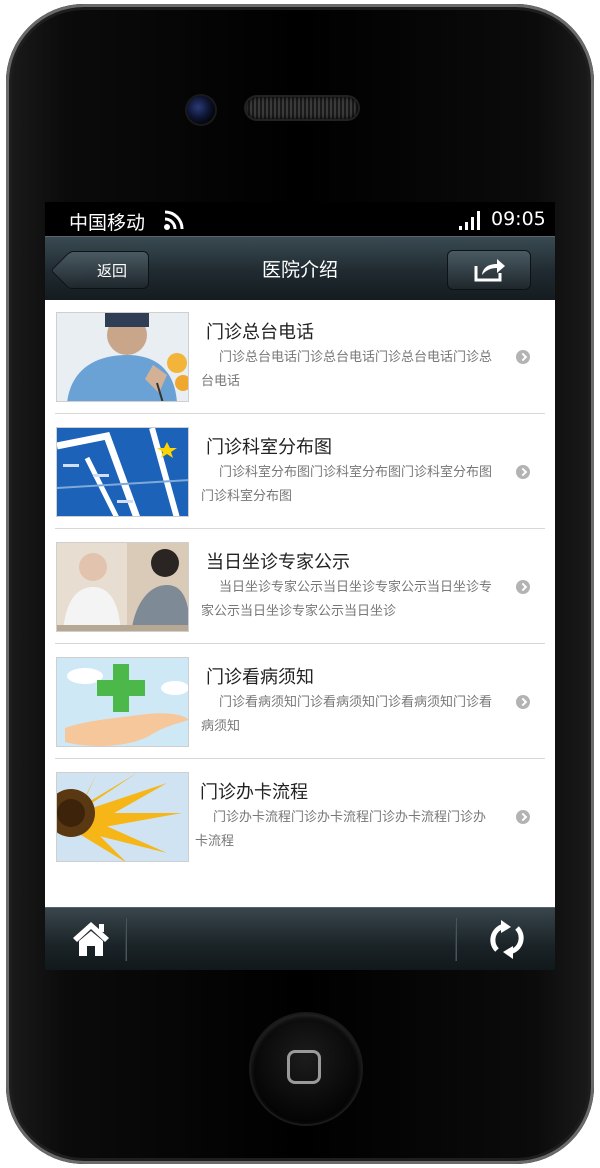 The width and height of the screenshot is (600, 1168). What do you see at coordinates (174, 220) in the screenshot?
I see `wifi-icon` at bounding box center [174, 220].